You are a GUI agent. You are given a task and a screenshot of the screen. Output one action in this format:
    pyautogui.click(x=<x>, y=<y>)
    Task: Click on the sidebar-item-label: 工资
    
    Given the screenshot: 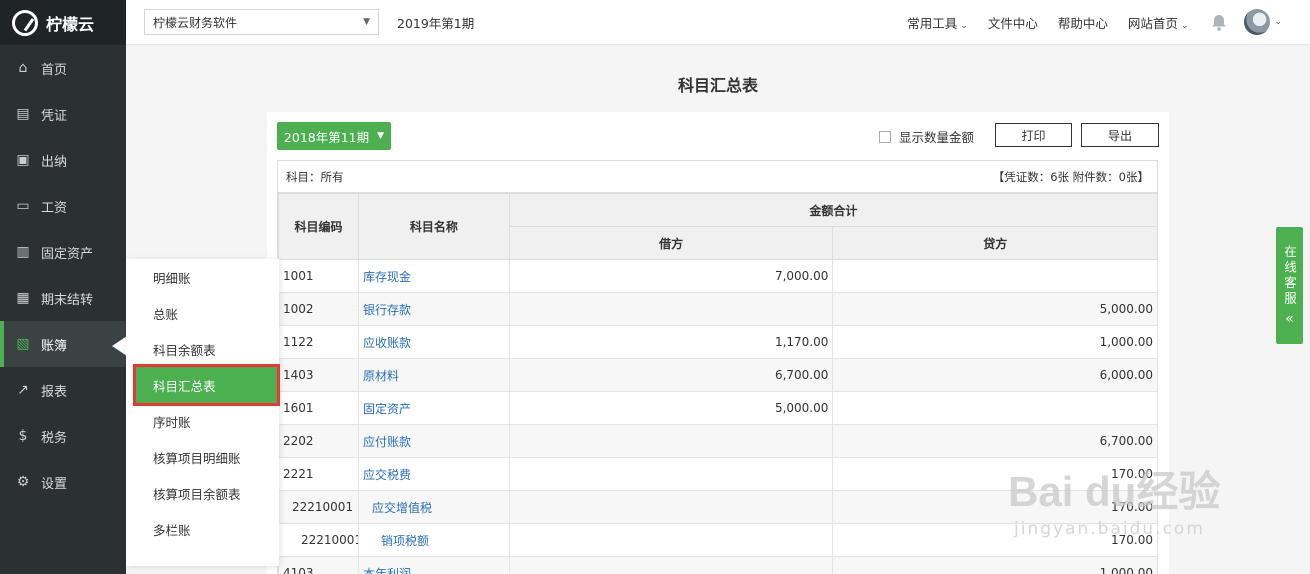 What is the action you would take?
    pyautogui.click(x=54, y=208)
    